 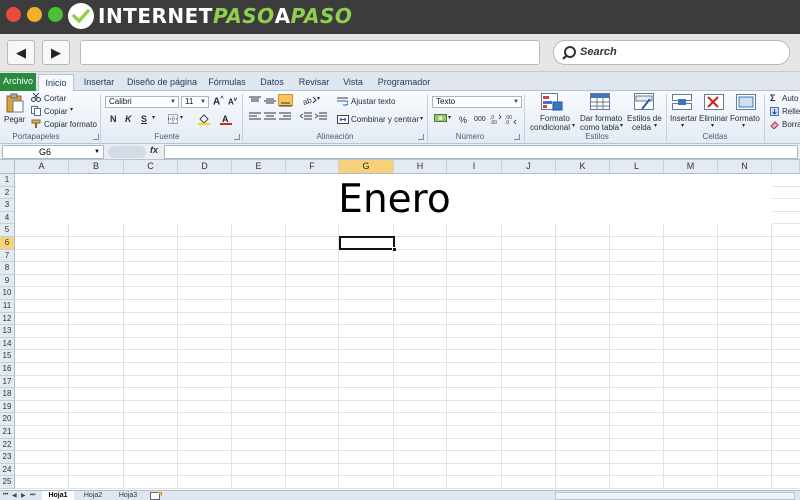 What do you see at coordinates (7, 470) in the screenshot?
I see `row-header: 24` at bounding box center [7, 470].